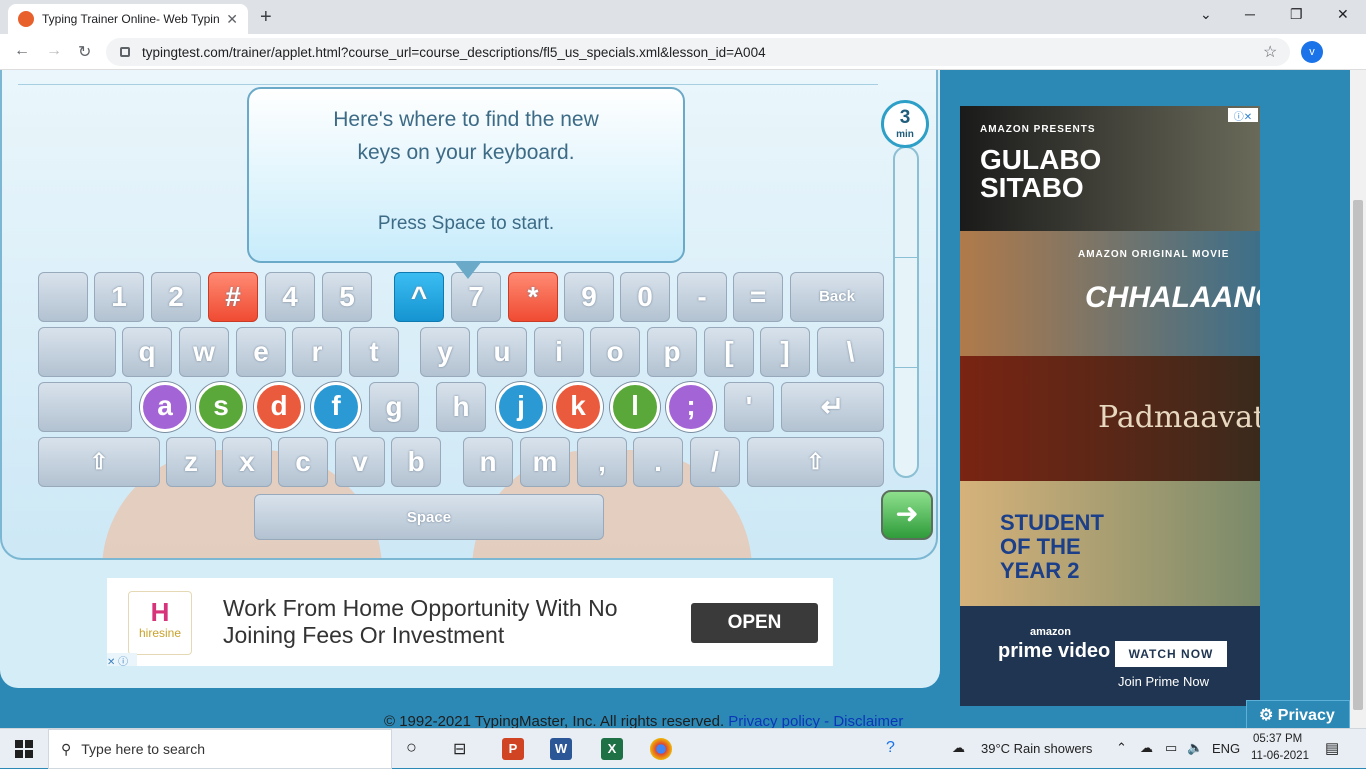 This screenshot has width=1366, height=769. Describe the element at coordinates (419, 297) in the screenshot. I see `key-6-caret: ^` at that location.